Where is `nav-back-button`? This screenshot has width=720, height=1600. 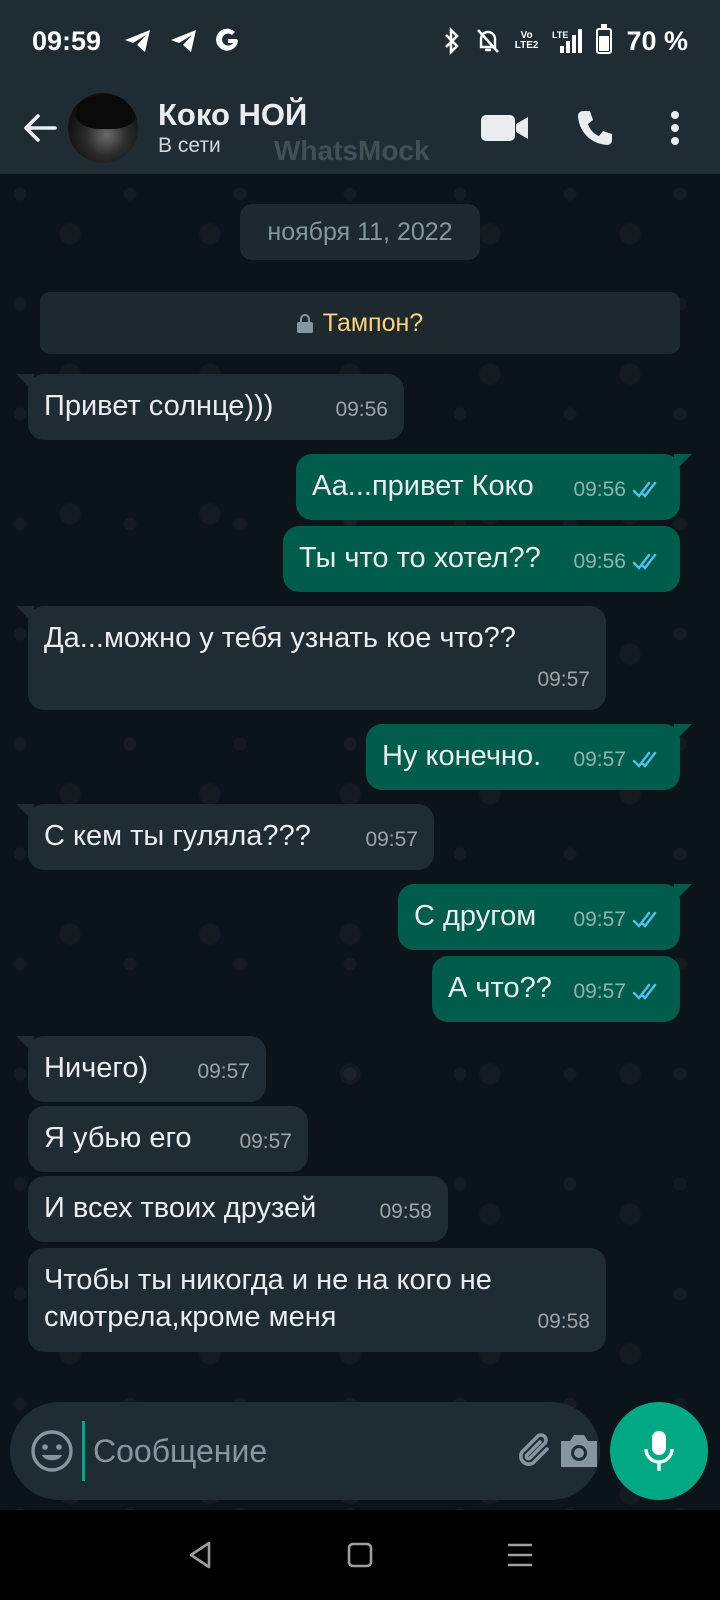
nav-back-button is located at coordinates (200, 1555).